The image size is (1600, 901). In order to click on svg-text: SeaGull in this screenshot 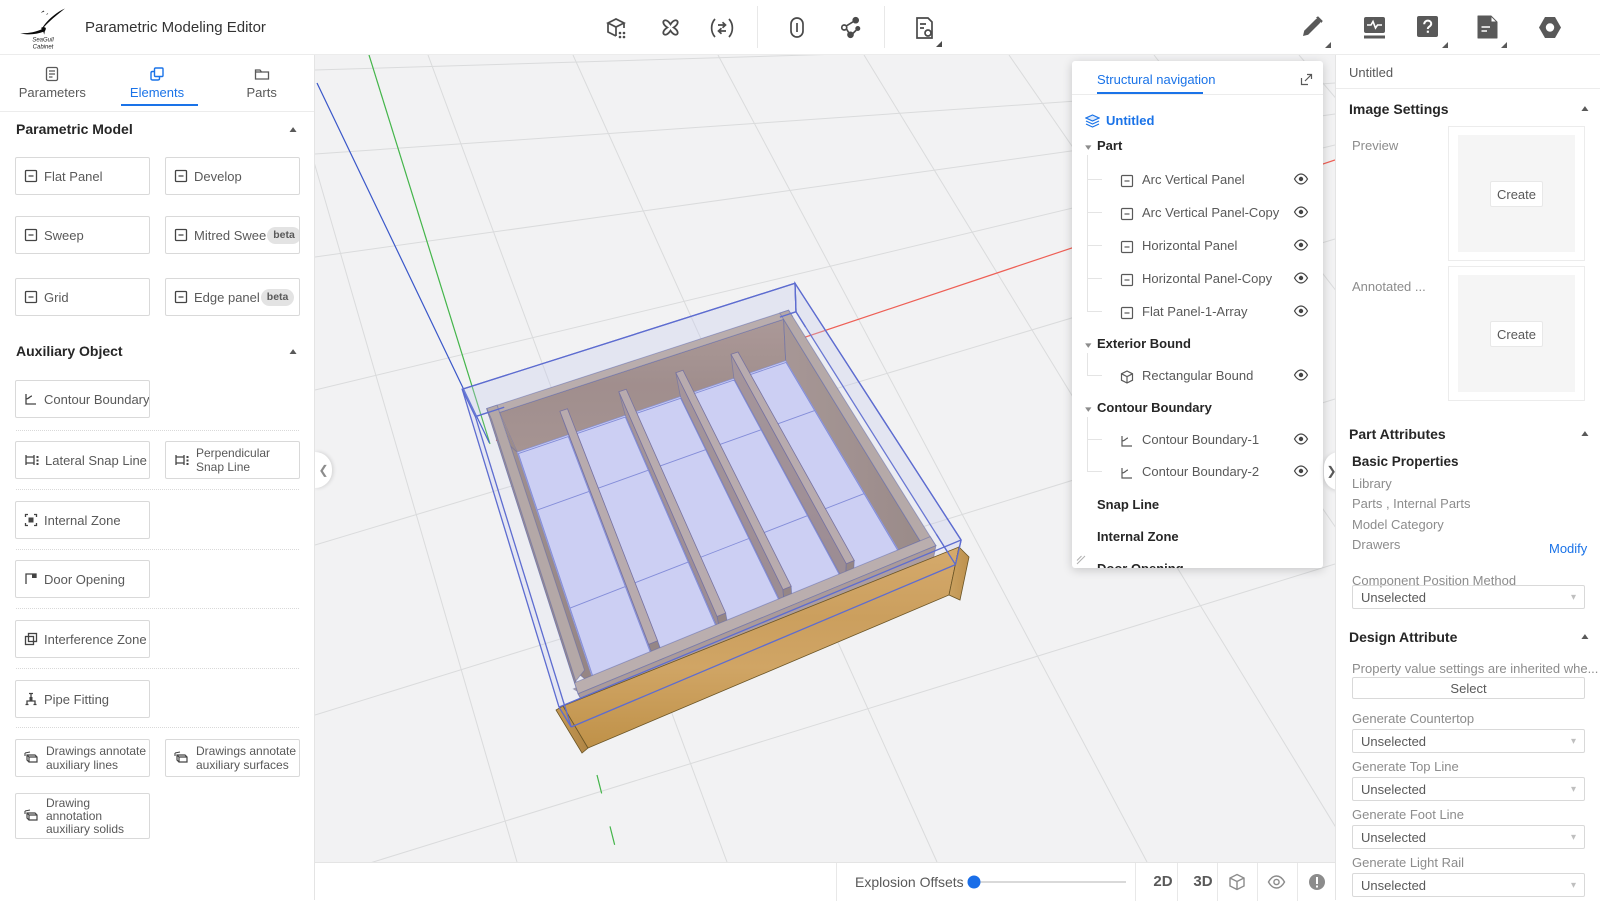, I will do `click(43, 41)`.